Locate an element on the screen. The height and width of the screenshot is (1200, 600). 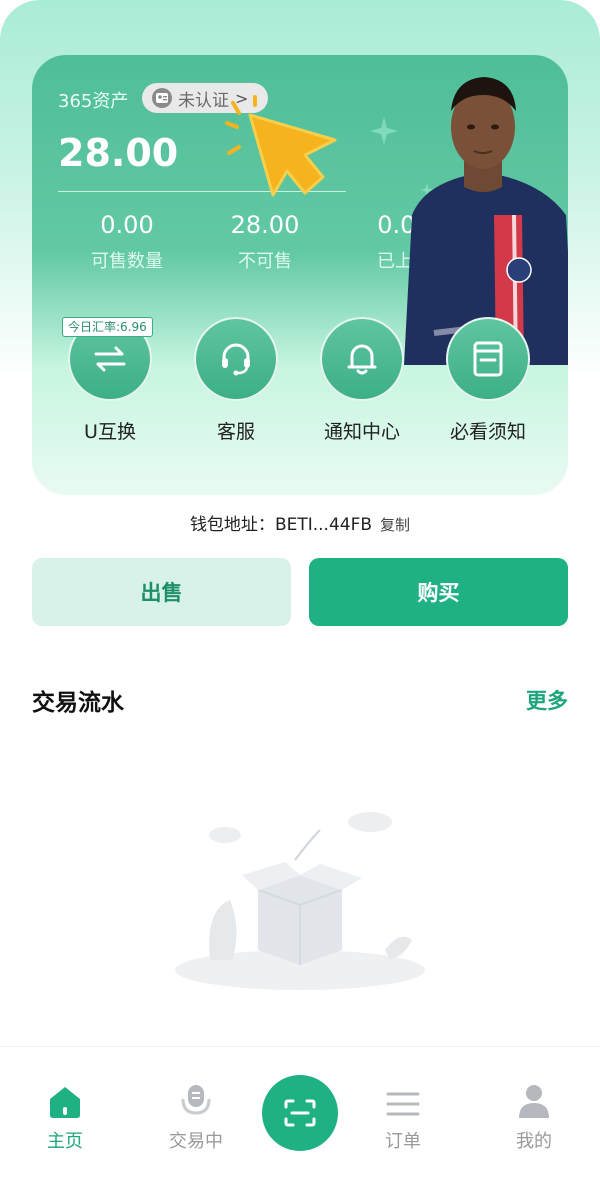
tab-home-label: 主页 is located at coordinates (65, 1141).